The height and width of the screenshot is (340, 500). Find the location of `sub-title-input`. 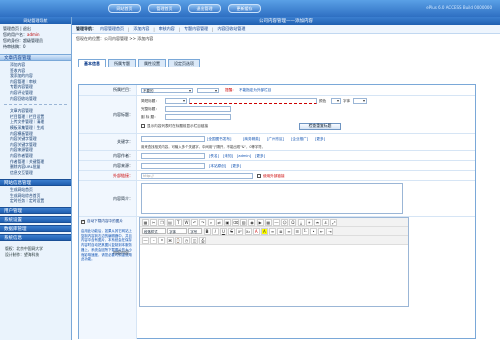

sub-title-input is located at coordinates (198, 117).